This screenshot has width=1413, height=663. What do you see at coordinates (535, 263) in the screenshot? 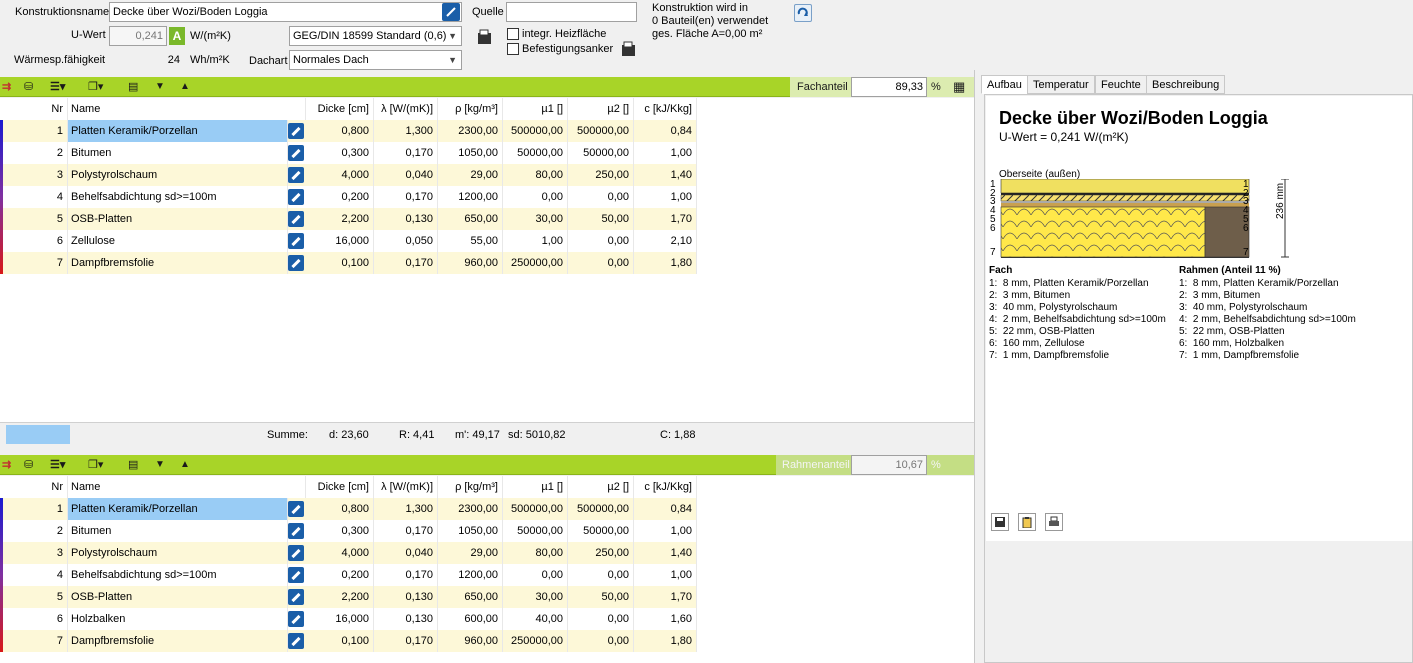
I see `cell-mu1: 250000,00` at bounding box center [535, 263].